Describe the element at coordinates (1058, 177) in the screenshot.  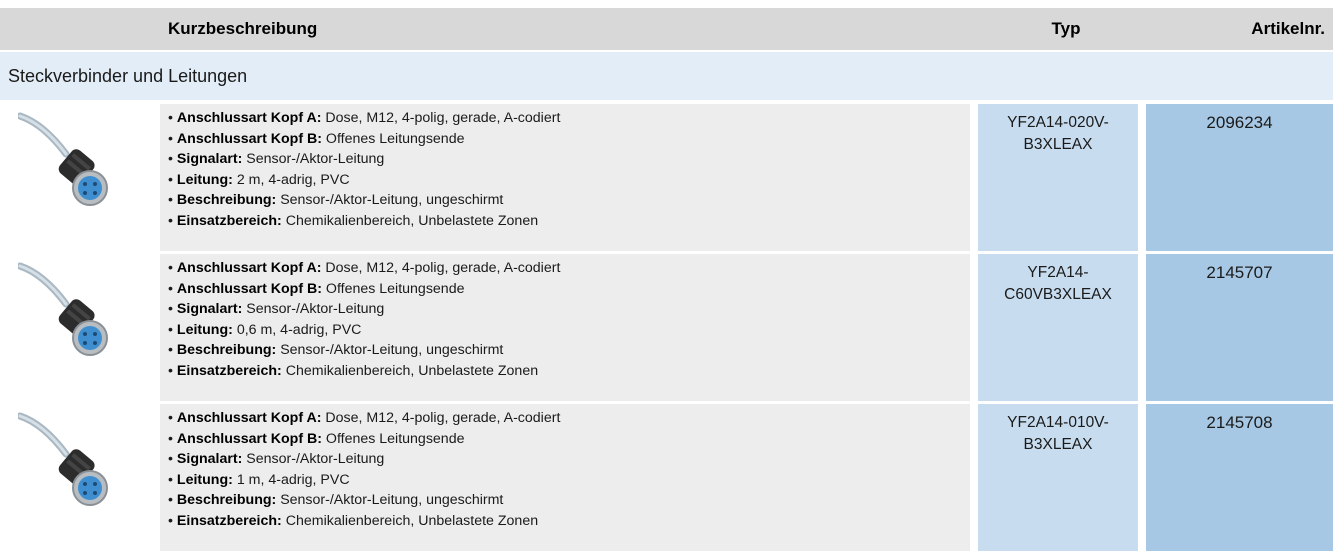
I see `product-typ: YF2A14-020V- B3XLEAX` at that location.